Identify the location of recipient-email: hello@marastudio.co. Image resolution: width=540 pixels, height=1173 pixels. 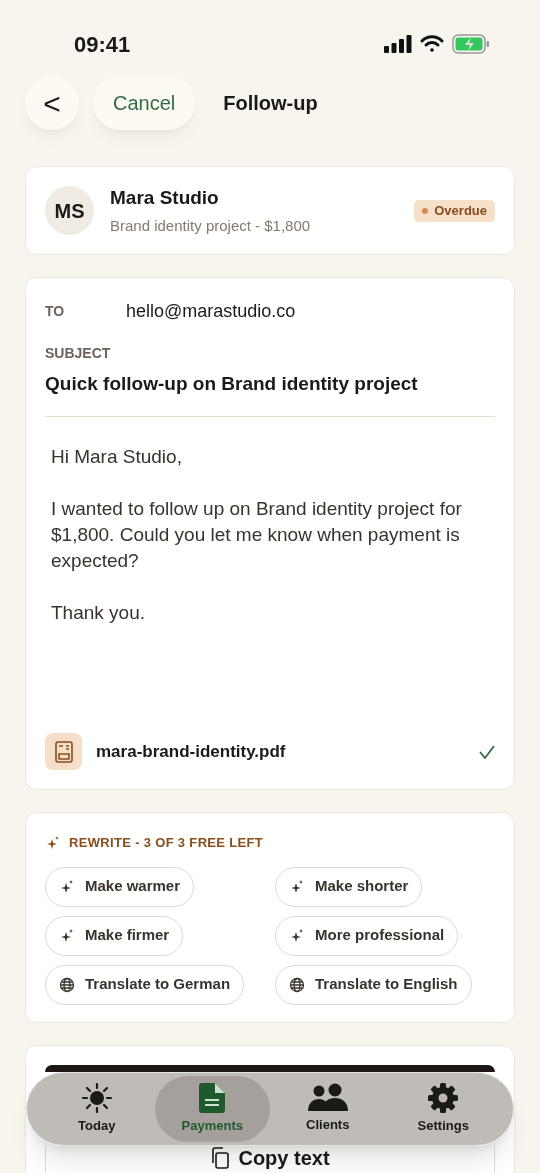
(211, 311).